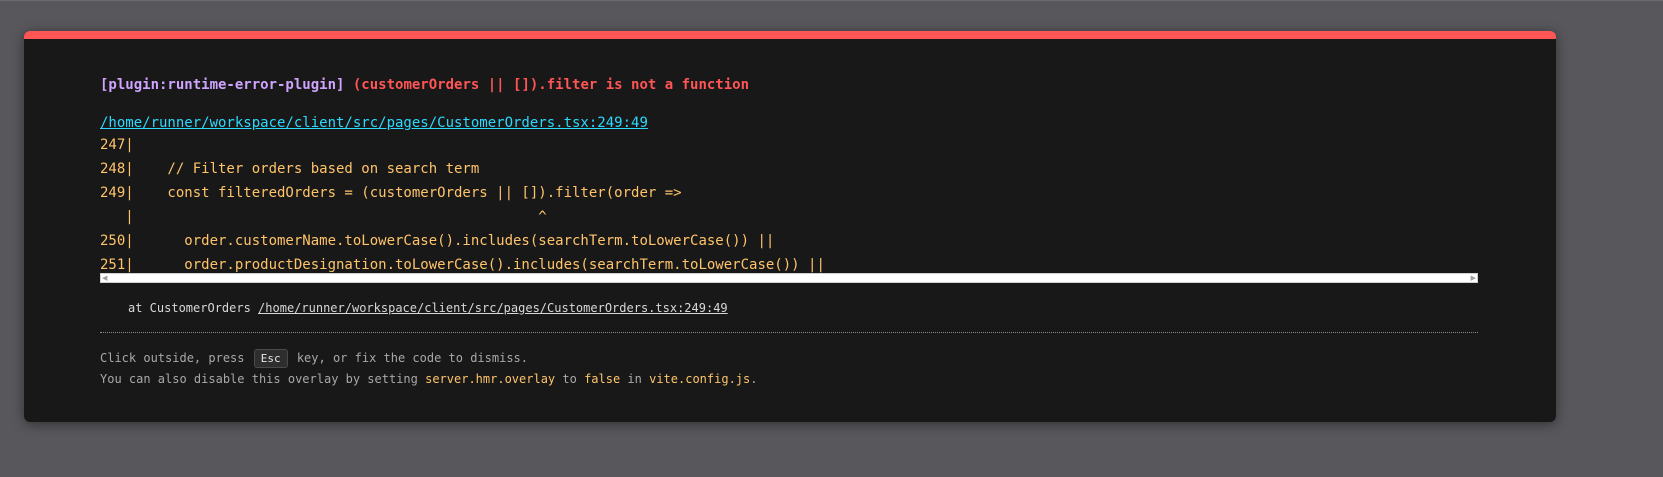 The image size is (1663, 477). Describe the element at coordinates (409, 358) in the screenshot. I see `dismiss-tip-text-b: key, or fix the code to dismiss.` at that location.